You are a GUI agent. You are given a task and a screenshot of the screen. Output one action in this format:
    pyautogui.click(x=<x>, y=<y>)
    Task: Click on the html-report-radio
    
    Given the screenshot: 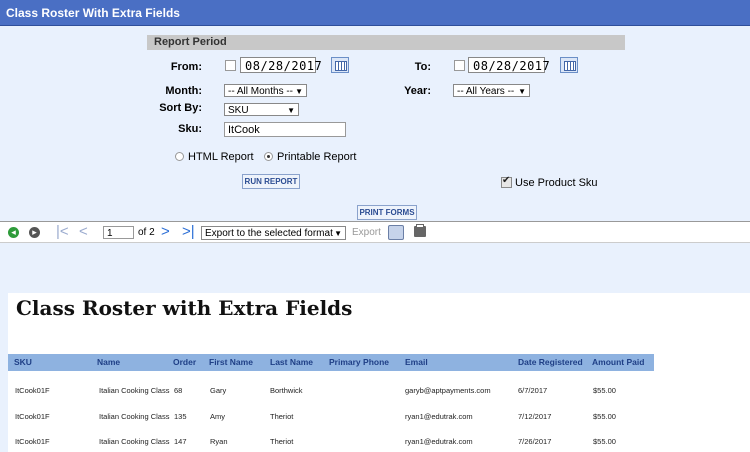 What is the action you would take?
    pyautogui.click(x=179, y=156)
    